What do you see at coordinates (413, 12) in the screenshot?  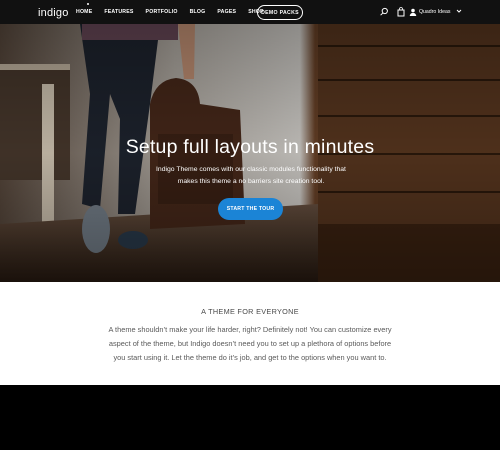 I see `user-icon` at bounding box center [413, 12].